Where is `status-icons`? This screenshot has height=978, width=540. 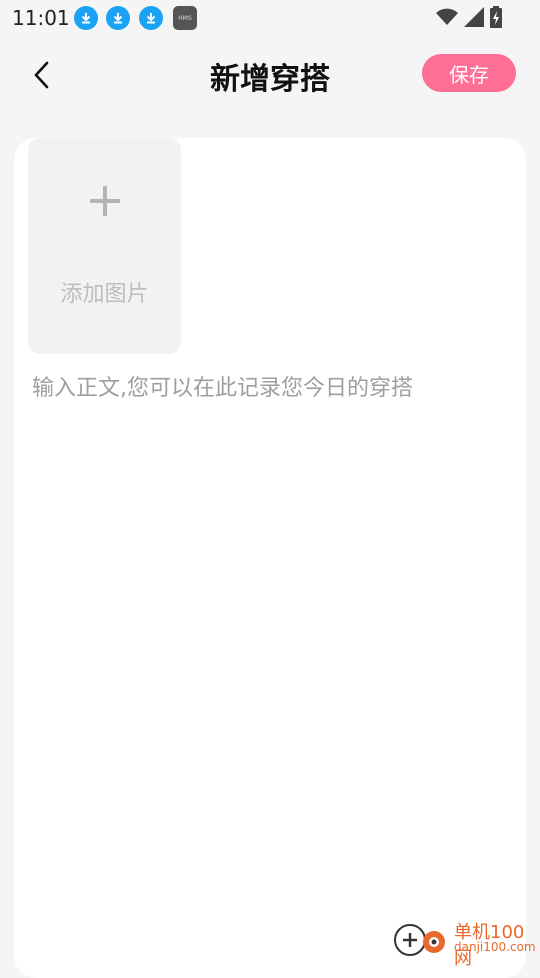
status-icons is located at coordinates (469, 17).